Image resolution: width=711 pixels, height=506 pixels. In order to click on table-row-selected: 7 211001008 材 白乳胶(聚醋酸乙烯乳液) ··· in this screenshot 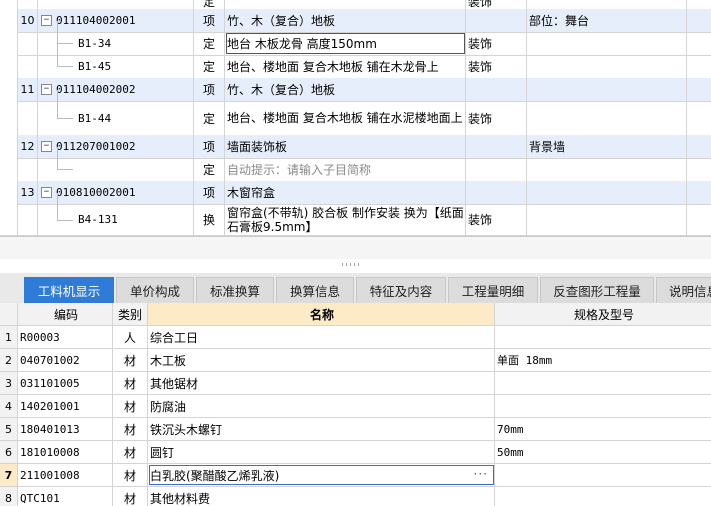, I will do `click(355, 475)`.